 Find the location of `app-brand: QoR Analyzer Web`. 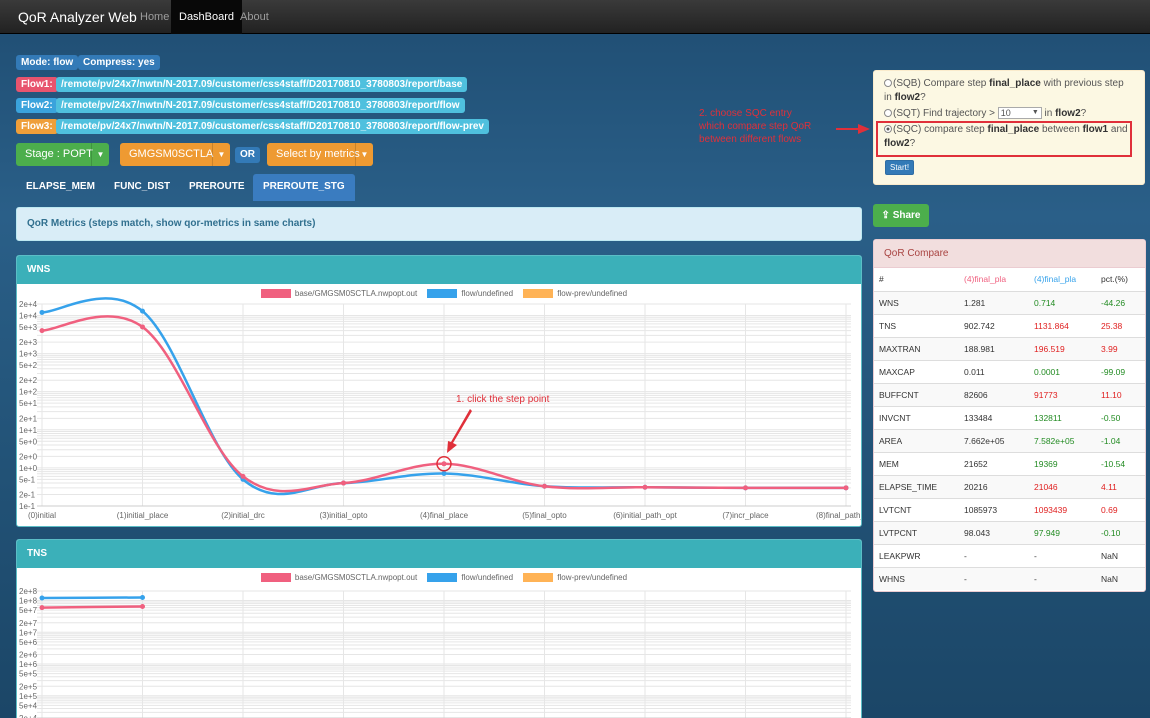

app-brand: QoR Analyzer Web is located at coordinates (77, 17).